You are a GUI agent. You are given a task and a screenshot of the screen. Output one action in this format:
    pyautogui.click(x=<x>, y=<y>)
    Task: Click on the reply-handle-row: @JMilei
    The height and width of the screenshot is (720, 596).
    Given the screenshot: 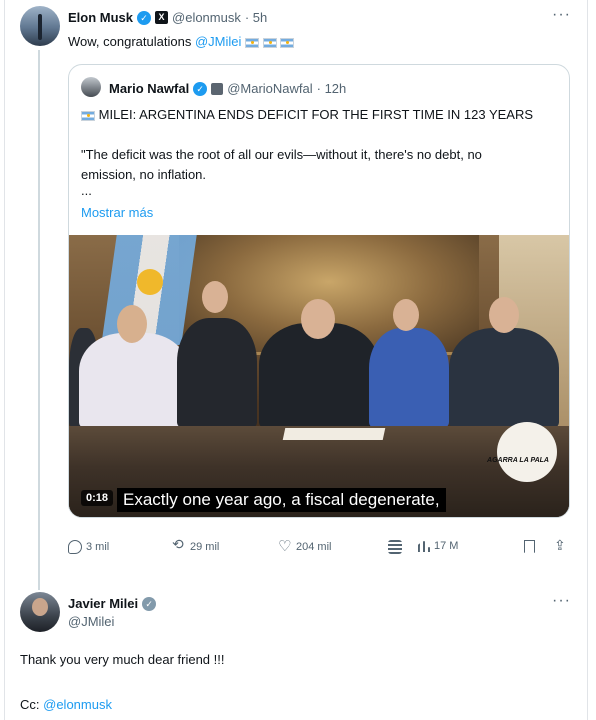 What is the action you would take?
    pyautogui.click(x=91, y=621)
    